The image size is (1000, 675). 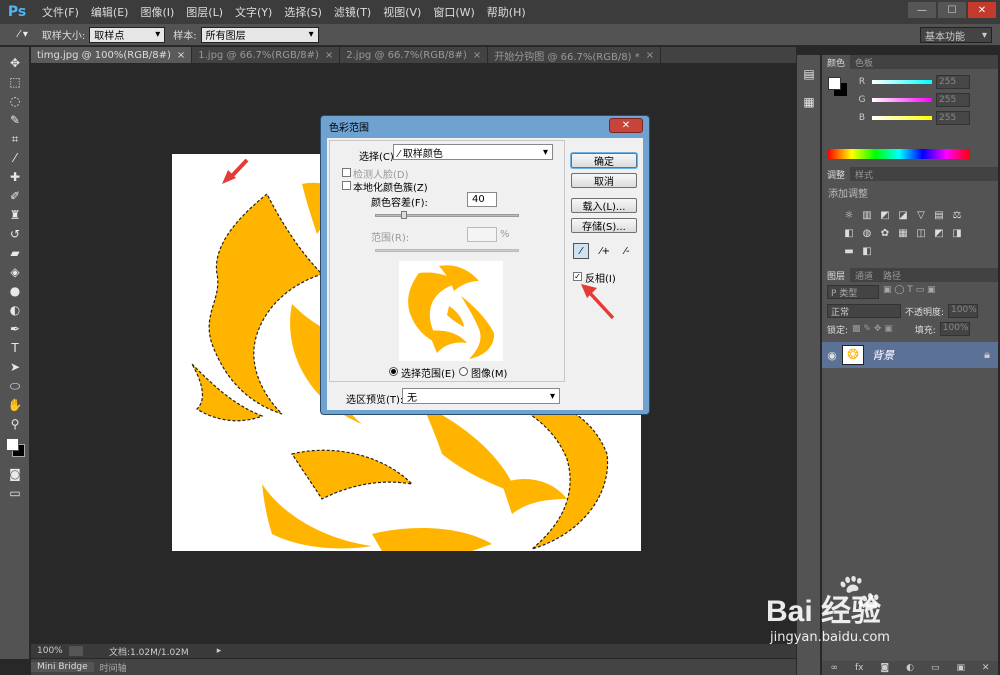 I want to click on vibrance-icon: ▽, so click(x=921, y=215).